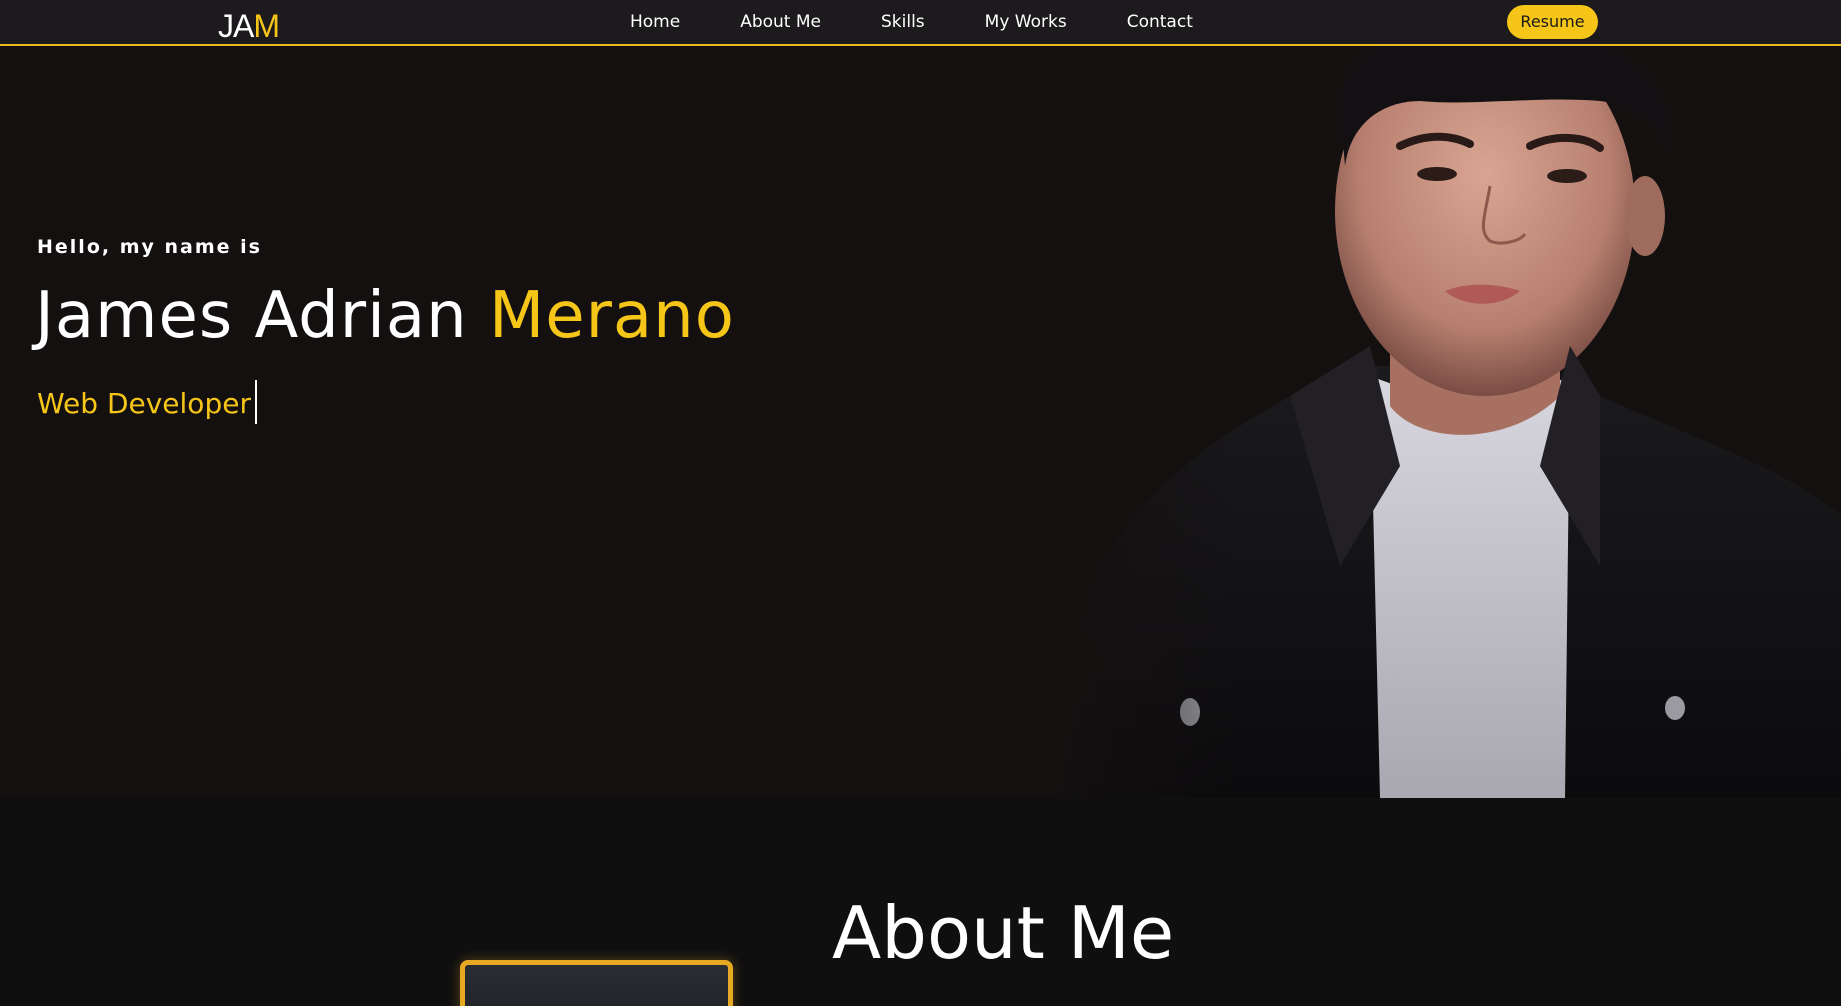  What do you see at coordinates (780, 22) in the screenshot?
I see `nav-link-about-me: About Me` at bounding box center [780, 22].